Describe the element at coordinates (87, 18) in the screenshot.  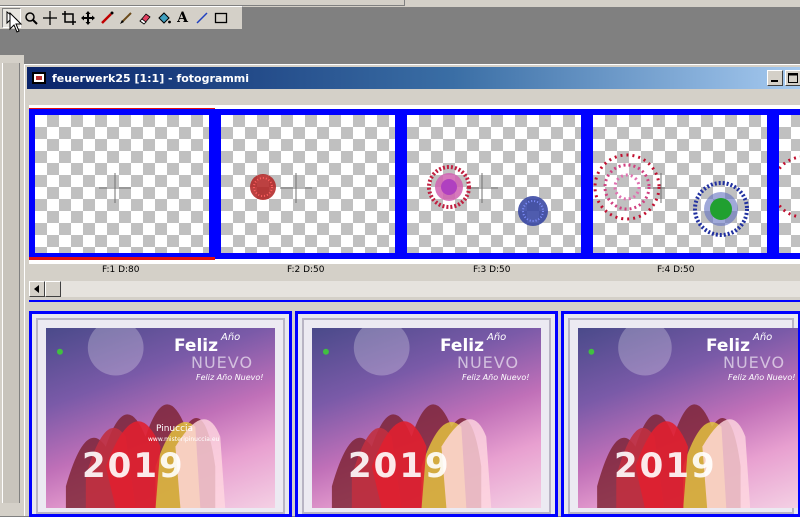
I see `mover-icon` at that location.